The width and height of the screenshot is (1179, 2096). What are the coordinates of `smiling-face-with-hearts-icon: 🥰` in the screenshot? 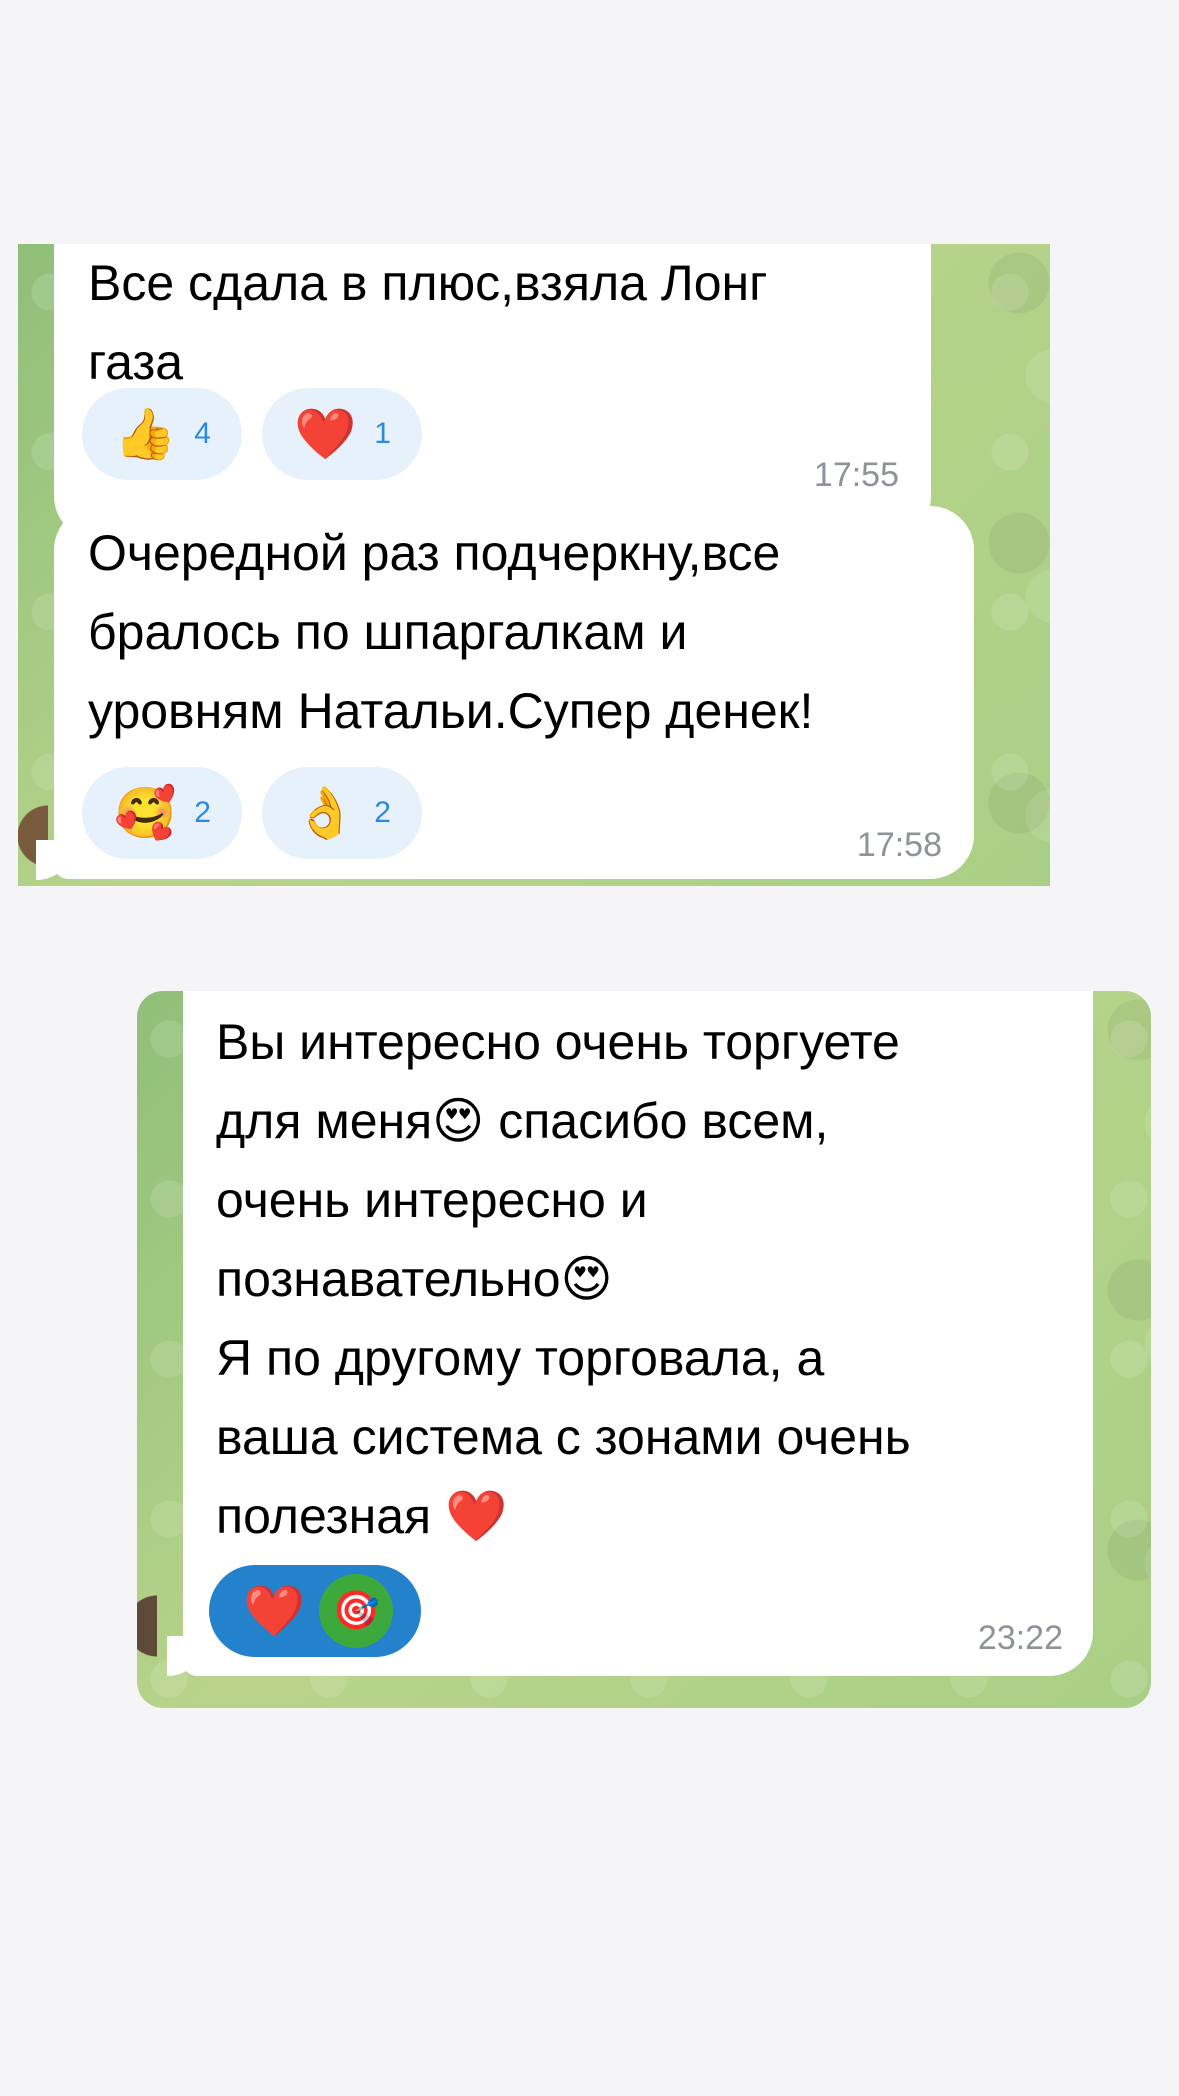 It's located at (145, 813).